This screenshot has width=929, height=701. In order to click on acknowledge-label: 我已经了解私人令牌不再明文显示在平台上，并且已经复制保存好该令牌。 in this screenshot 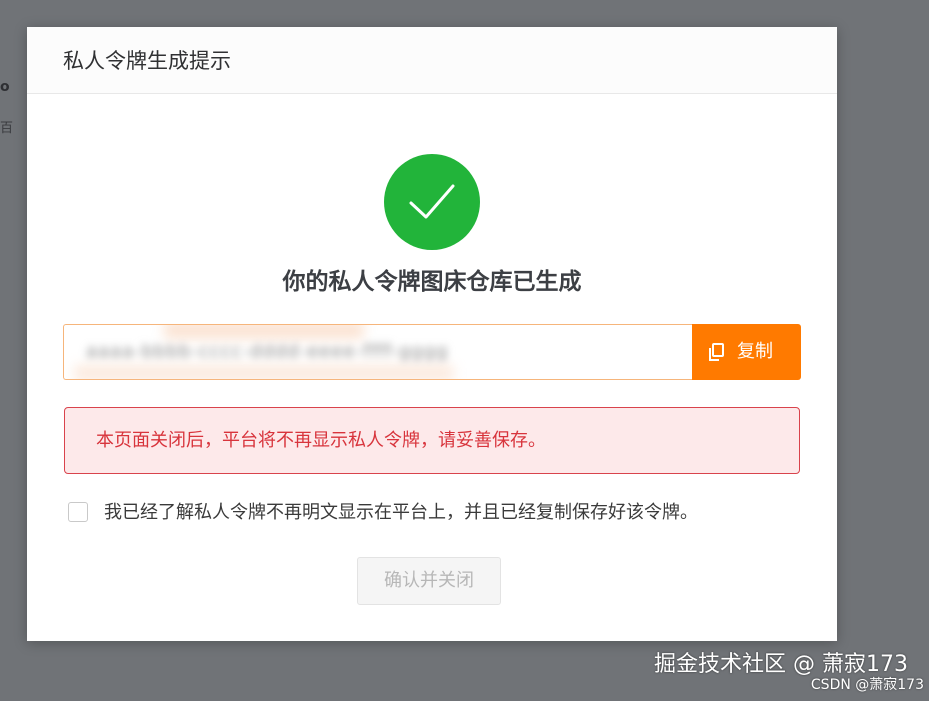, I will do `click(401, 513)`.